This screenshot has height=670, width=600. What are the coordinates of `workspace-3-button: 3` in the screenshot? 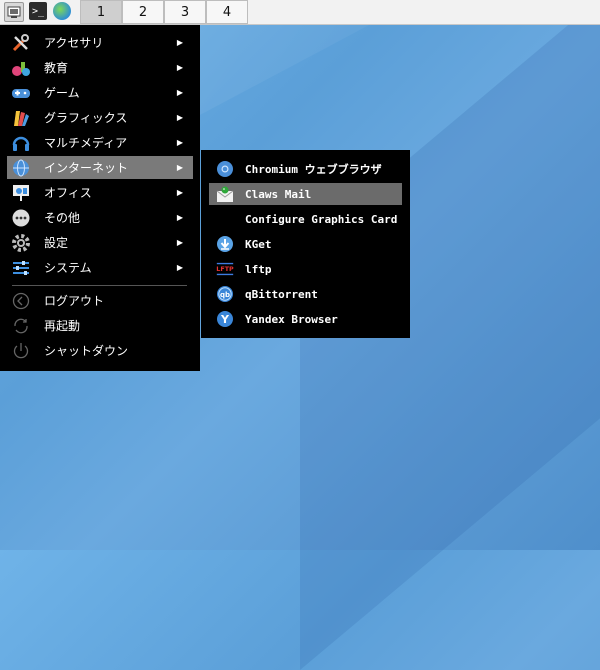 It's located at (185, 12).